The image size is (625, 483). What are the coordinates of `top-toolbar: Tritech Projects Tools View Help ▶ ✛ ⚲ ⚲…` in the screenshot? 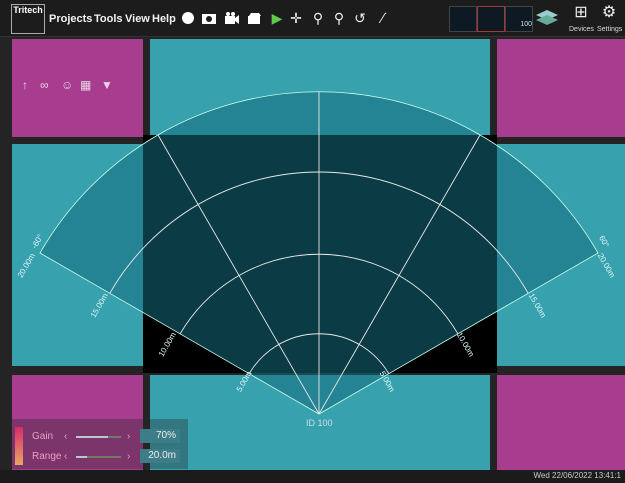 It's located at (312, 18).